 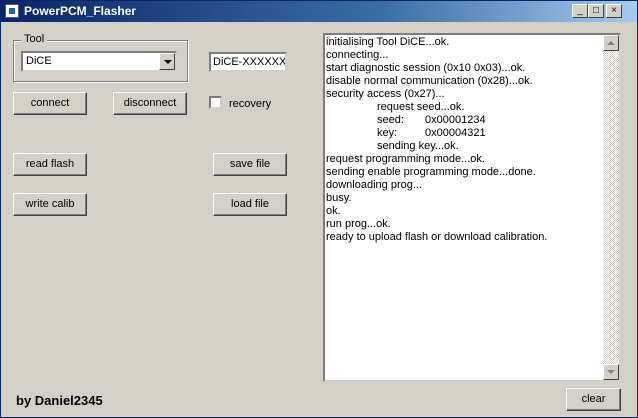 I want to click on log-line-text: busy., so click(x=339, y=198).